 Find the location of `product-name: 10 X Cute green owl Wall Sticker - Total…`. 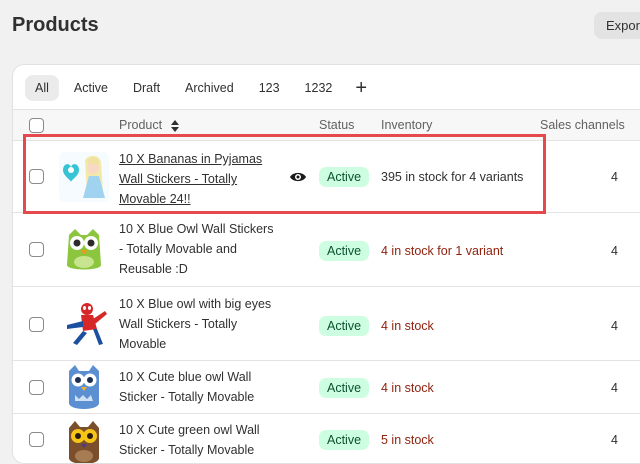

product-name: 10 X Cute green owl Wall Sticker - Total… is located at coordinates (199, 440).